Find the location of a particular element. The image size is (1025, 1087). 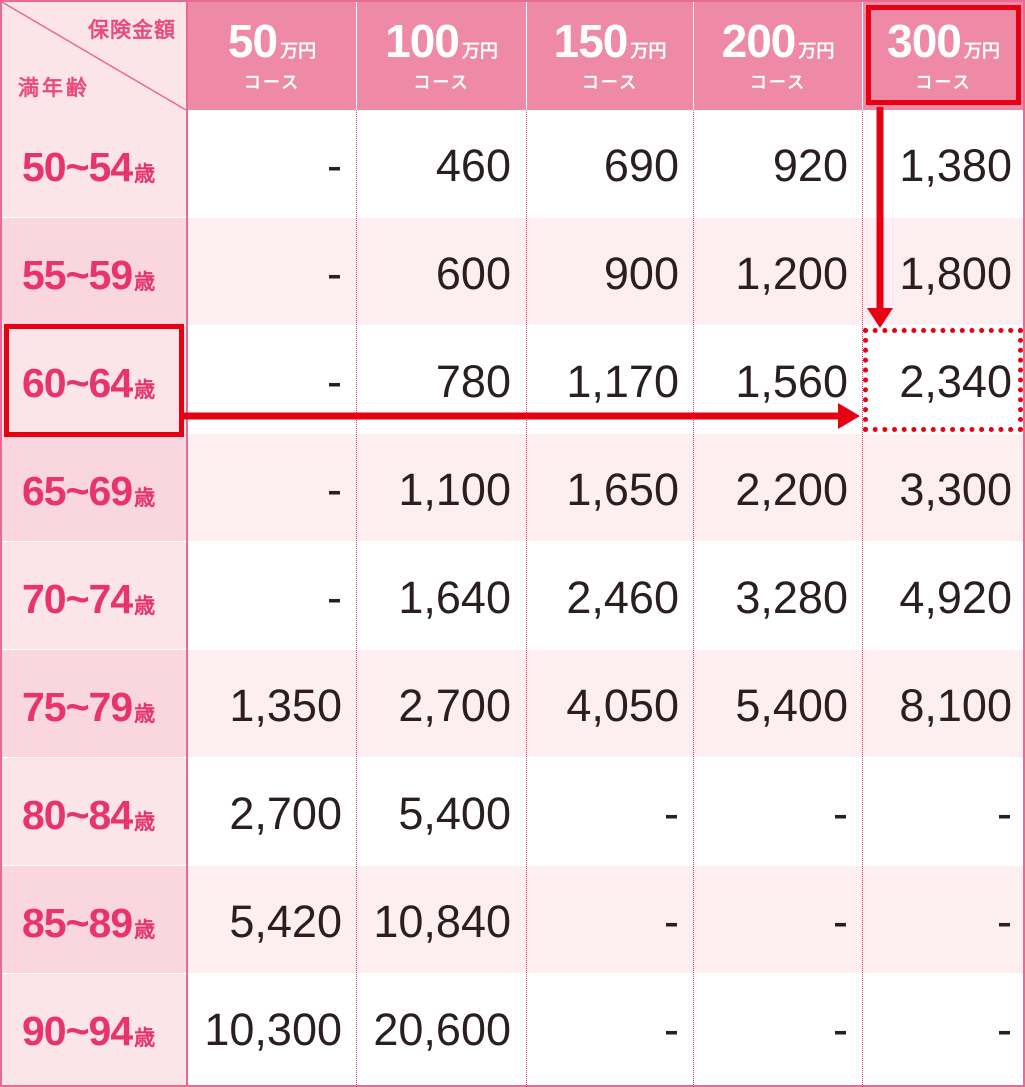

right-arrow-head is located at coordinates (849, 416).